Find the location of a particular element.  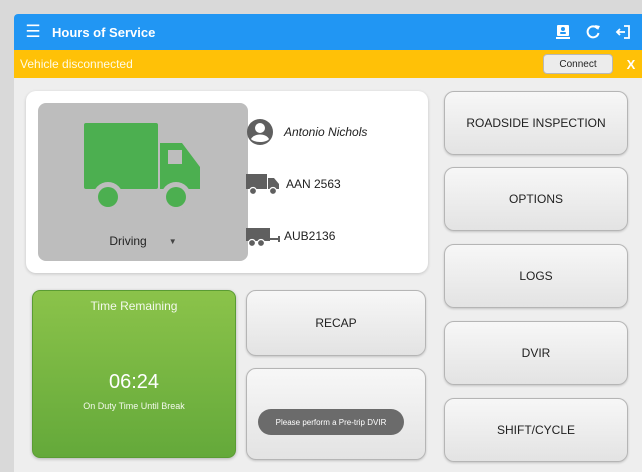

trailer-icon is located at coordinates (263, 238).